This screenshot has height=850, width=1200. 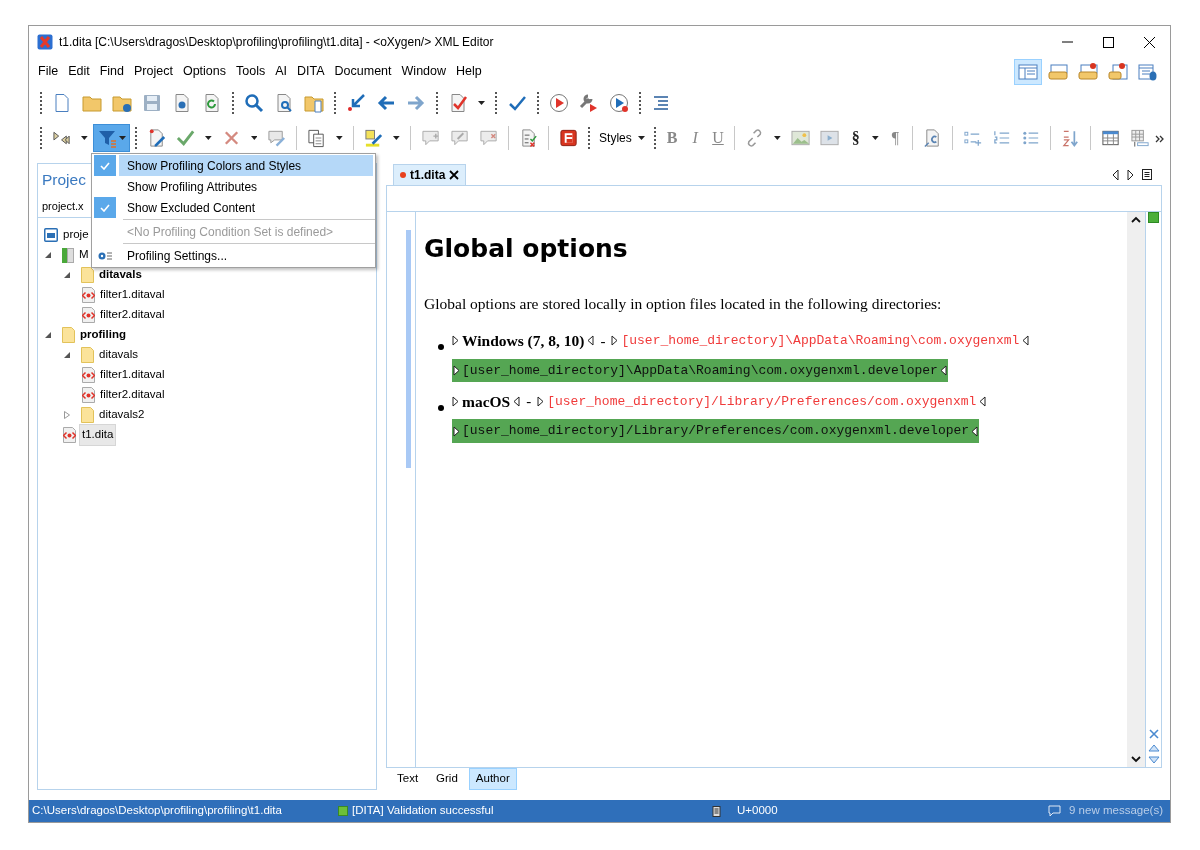 I want to click on styles-dropdown: Styles, so click(x=622, y=137).